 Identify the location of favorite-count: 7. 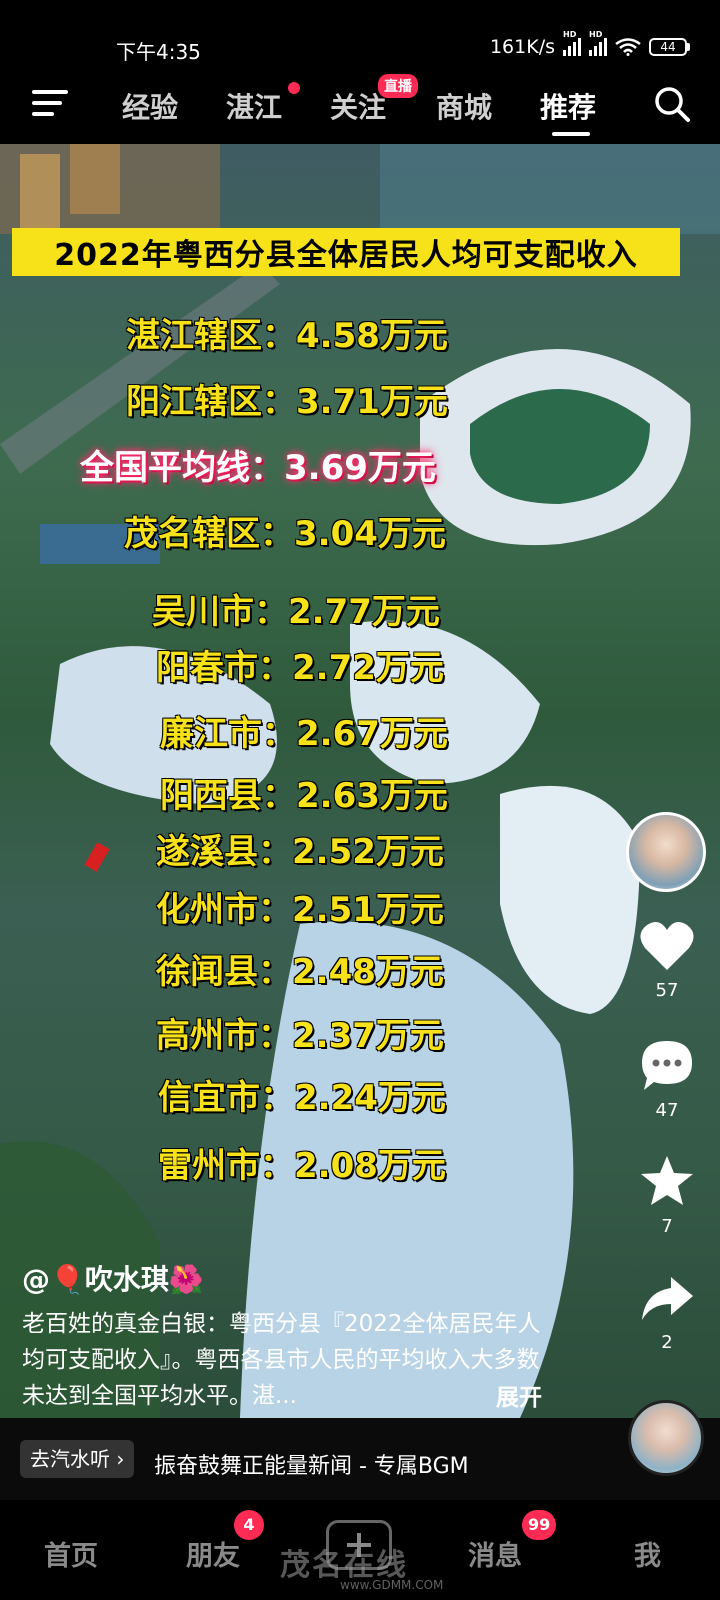
(667, 1226).